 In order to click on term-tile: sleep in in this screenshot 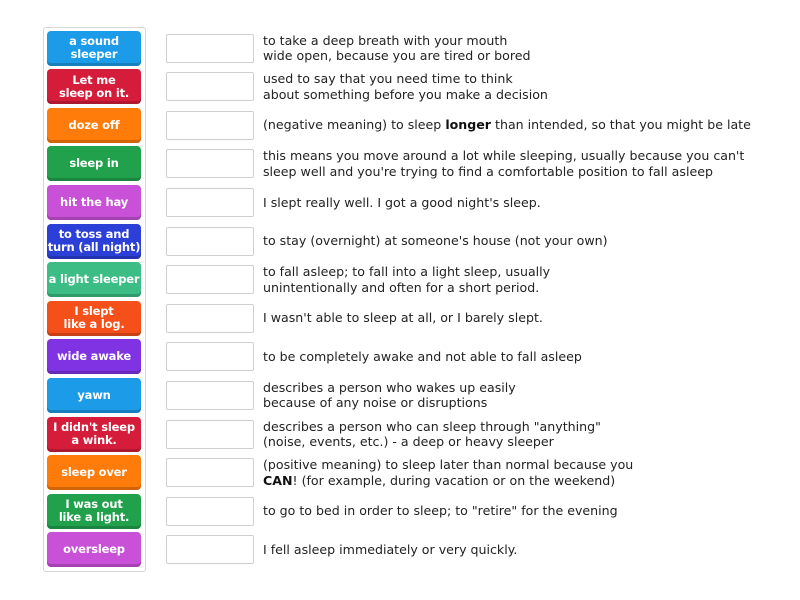, I will do `click(94, 164)`.